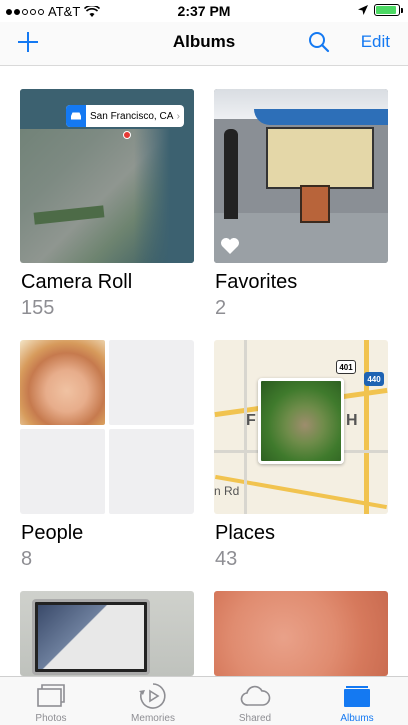 The image size is (408, 725). I want to click on album-partial-right, so click(301, 633).